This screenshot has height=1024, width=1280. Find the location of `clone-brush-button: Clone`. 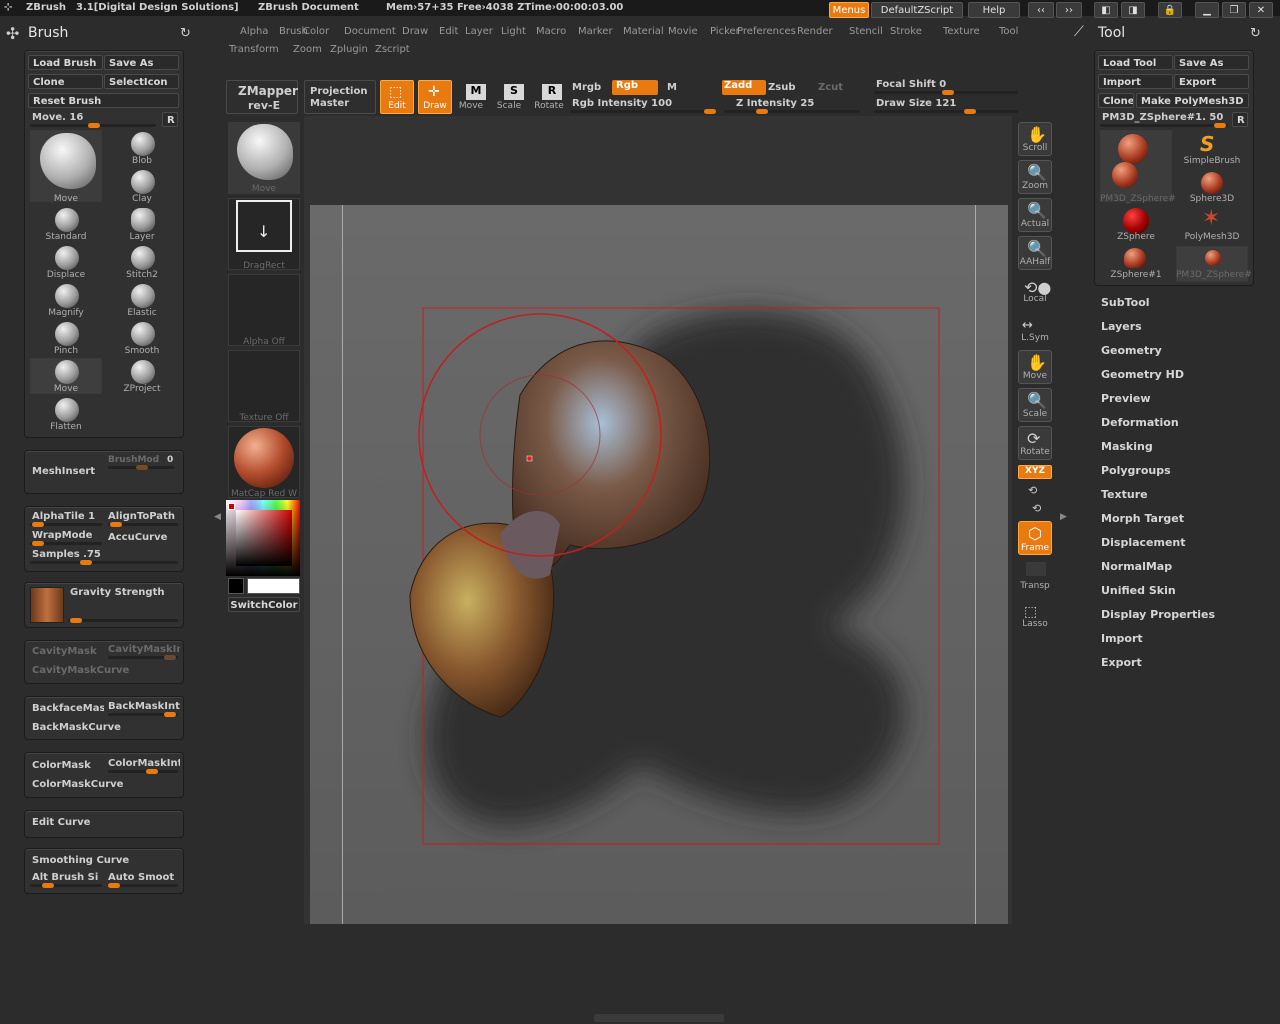

clone-brush-button: Clone is located at coordinates (65, 81).